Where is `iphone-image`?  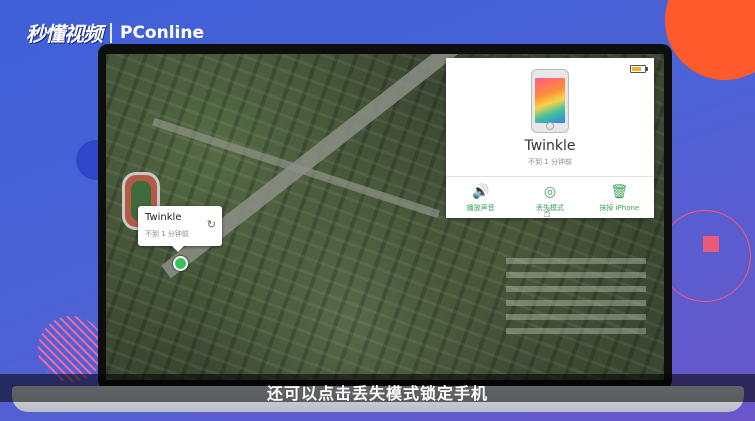 iphone-image is located at coordinates (550, 101).